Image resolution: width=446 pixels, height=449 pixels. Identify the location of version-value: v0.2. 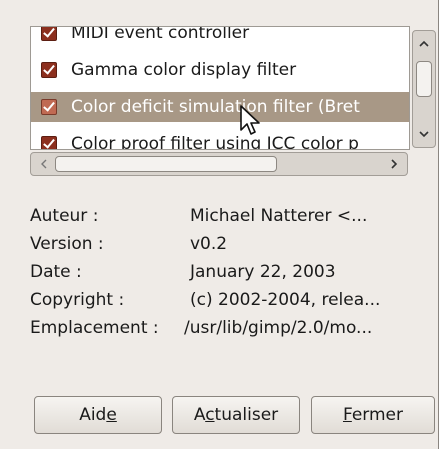
(209, 244).